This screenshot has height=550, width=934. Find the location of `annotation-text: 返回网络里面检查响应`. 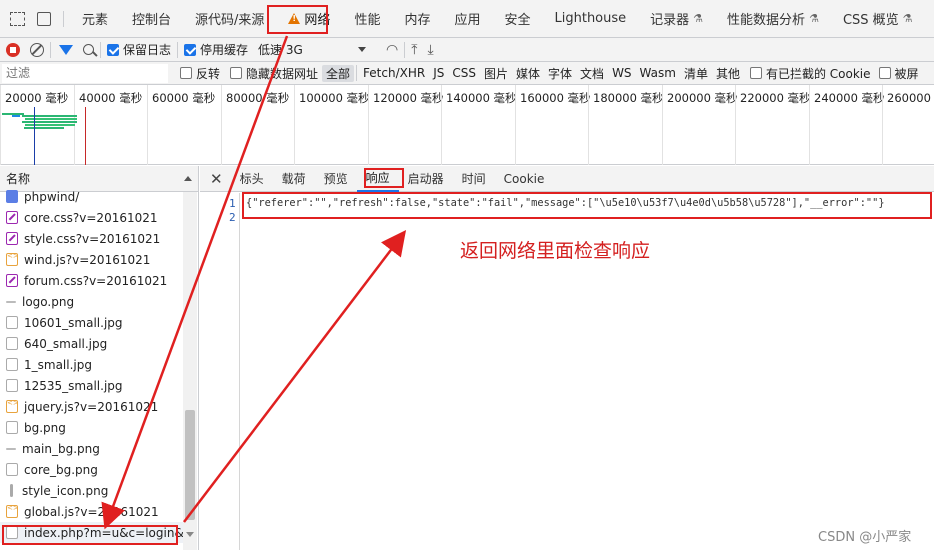

annotation-text: 返回网络里面检查响应 is located at coordinates (555, 251).